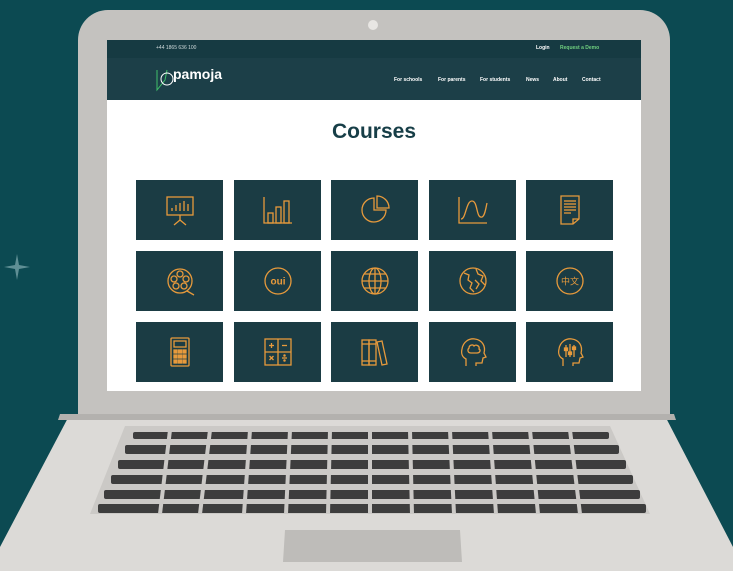 This screenshot has height=571, width=733. What do you see at coordinates (198, 74) in the screenshot?
I see `logo-text: pamoja` at bounding box center [198, 74].